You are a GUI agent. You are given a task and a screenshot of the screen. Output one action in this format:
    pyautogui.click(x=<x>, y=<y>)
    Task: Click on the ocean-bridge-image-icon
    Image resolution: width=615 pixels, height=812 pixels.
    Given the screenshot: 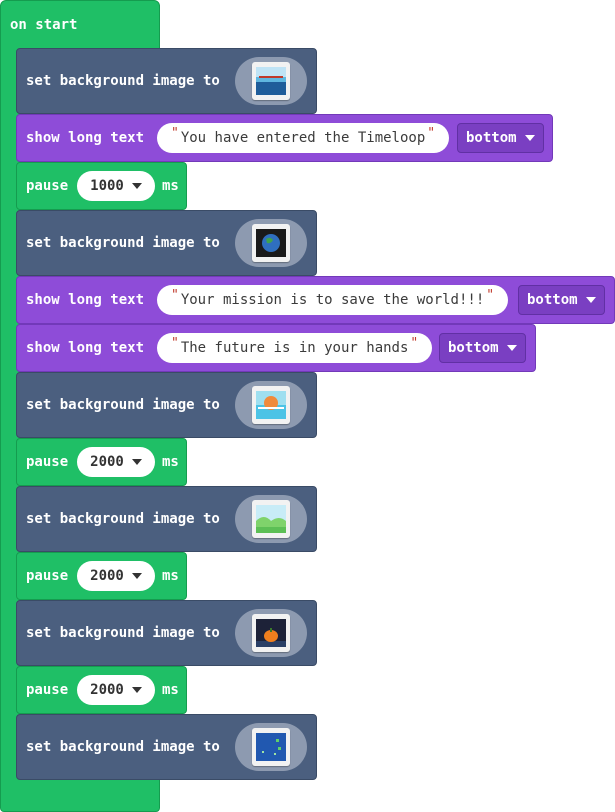 What is the action you would take?
    pyautogui.click(x=271, y=81)
    